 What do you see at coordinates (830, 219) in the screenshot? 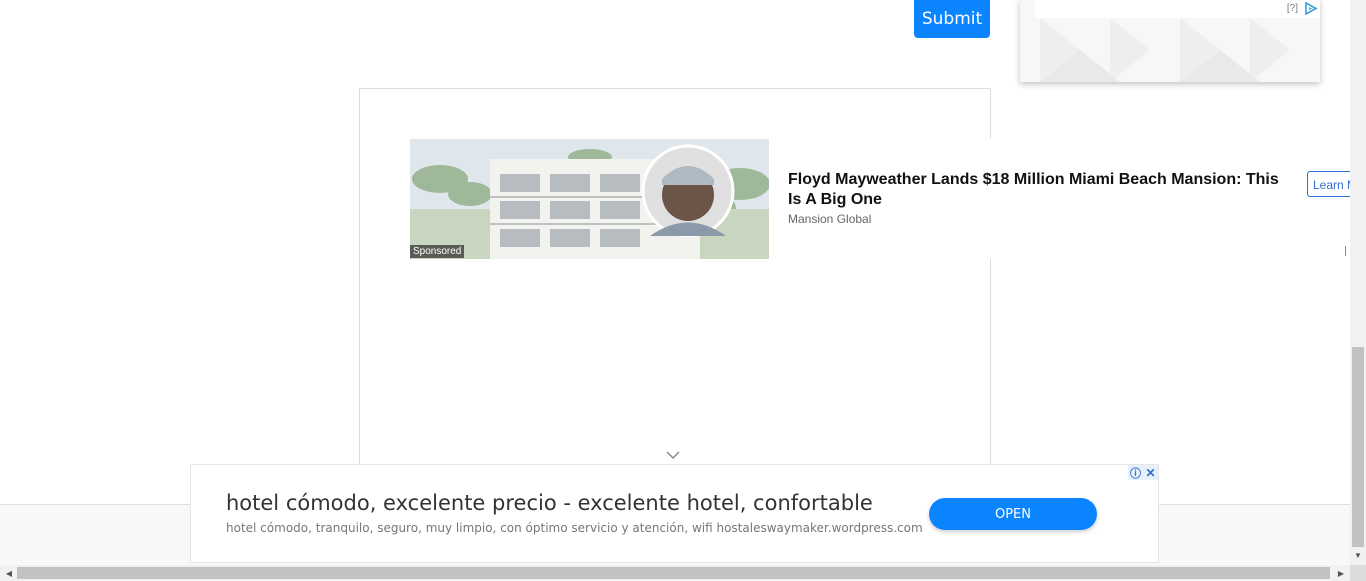
I see `sponsored-source: Mansion Global` at bounding box center [830, 219].